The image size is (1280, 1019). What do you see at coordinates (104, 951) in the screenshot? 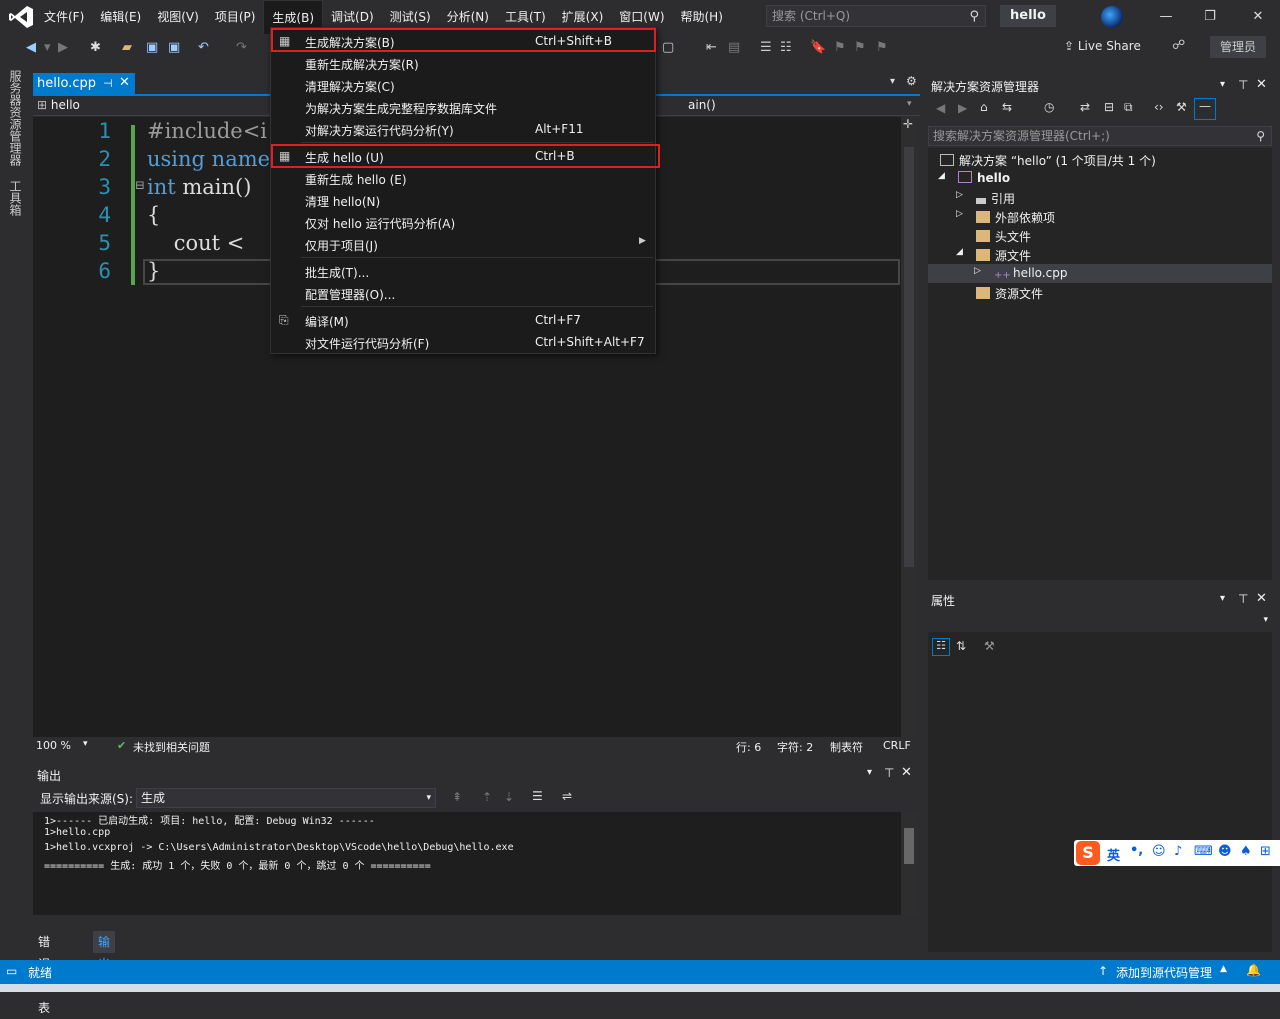
I see `tab-output: 输出` at bounding box center [104, 951].